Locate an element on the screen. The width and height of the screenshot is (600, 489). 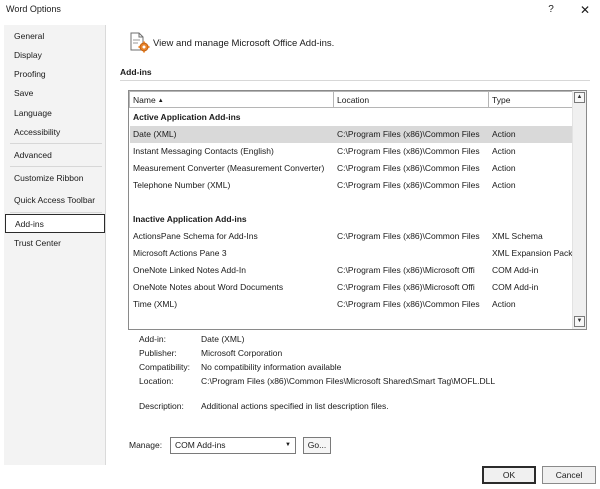
sort-ascending-icon: ▲ is located at coordinates (160, 101).